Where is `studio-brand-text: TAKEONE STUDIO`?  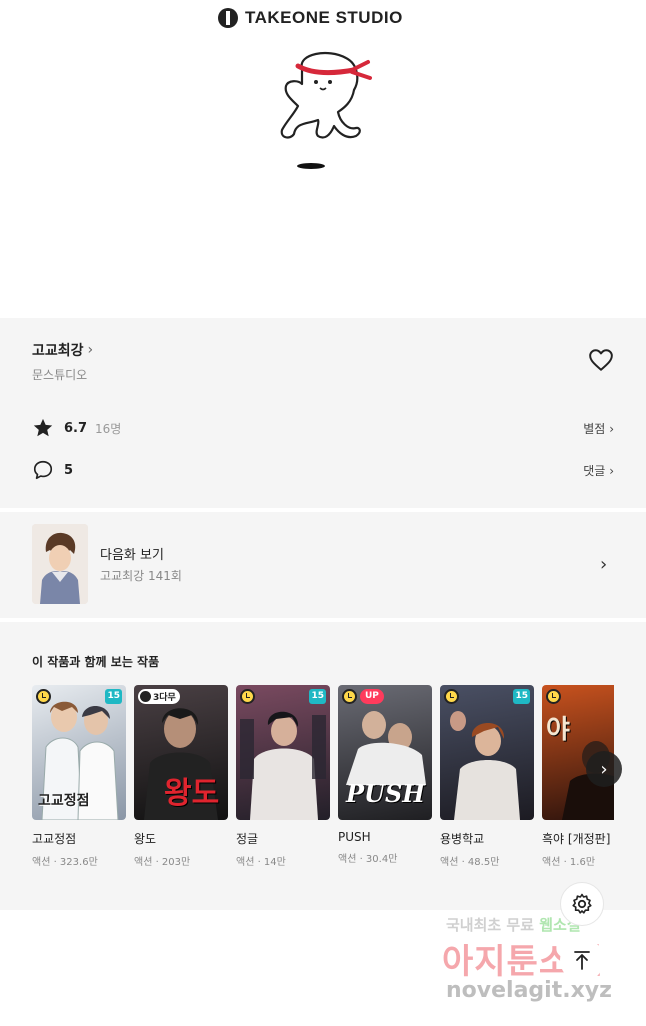 studio-brand-text: TAKEONE STUDIO is located at coordinates (324, 17).